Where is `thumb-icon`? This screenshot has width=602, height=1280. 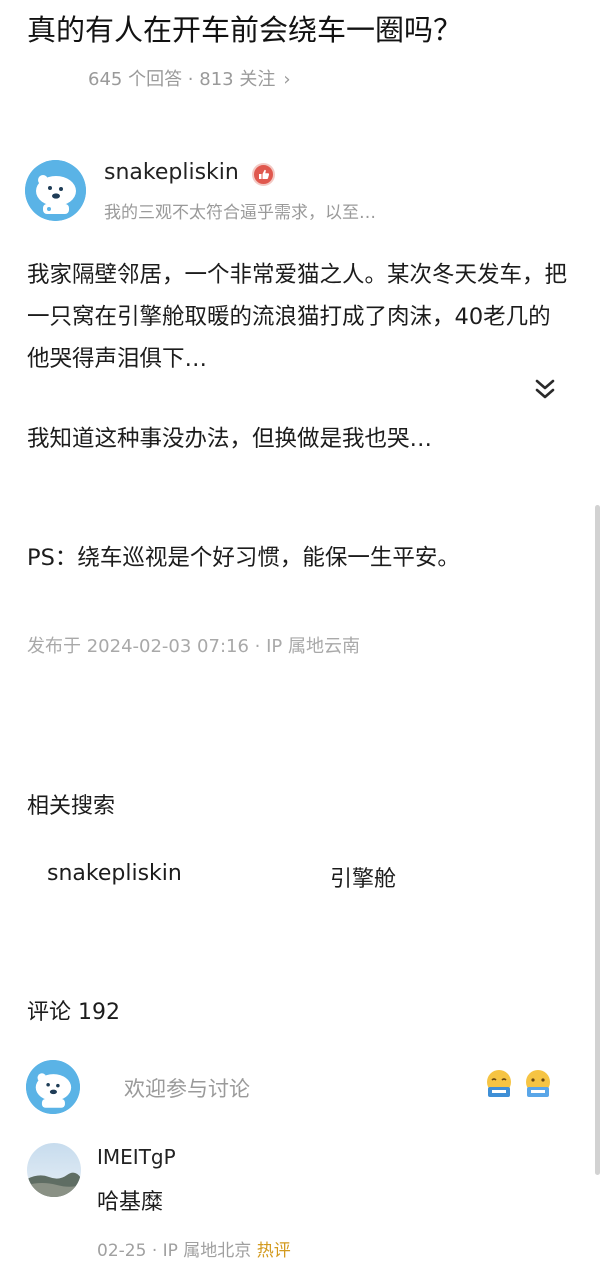 thumb-icon is located at coordinates (264, 174).